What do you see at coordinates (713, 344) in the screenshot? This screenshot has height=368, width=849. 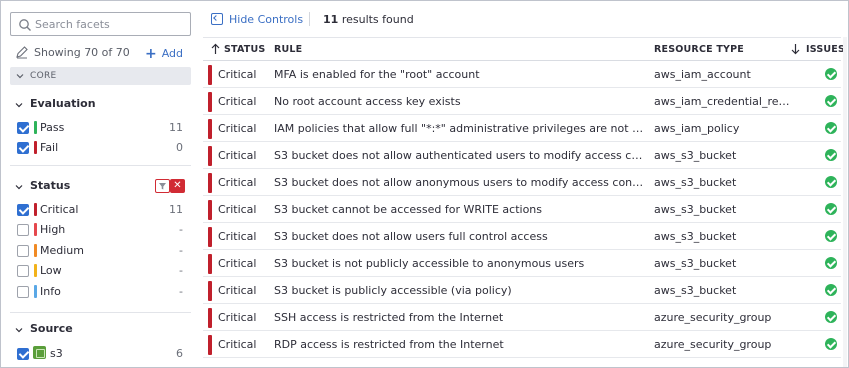 I see `resource-type-cell: azure_security_group` at bounding box center [713, 344].